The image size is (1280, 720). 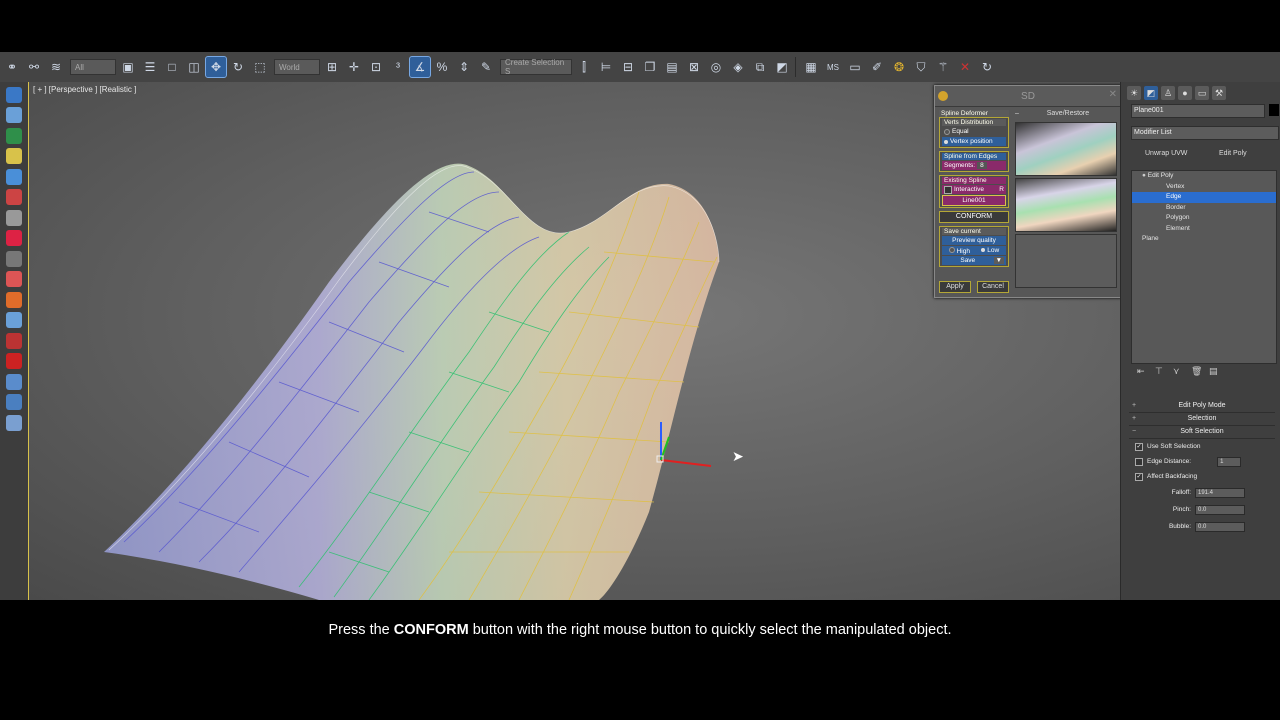 I want to click on low-radio: Low, so click(x=990, y=250).